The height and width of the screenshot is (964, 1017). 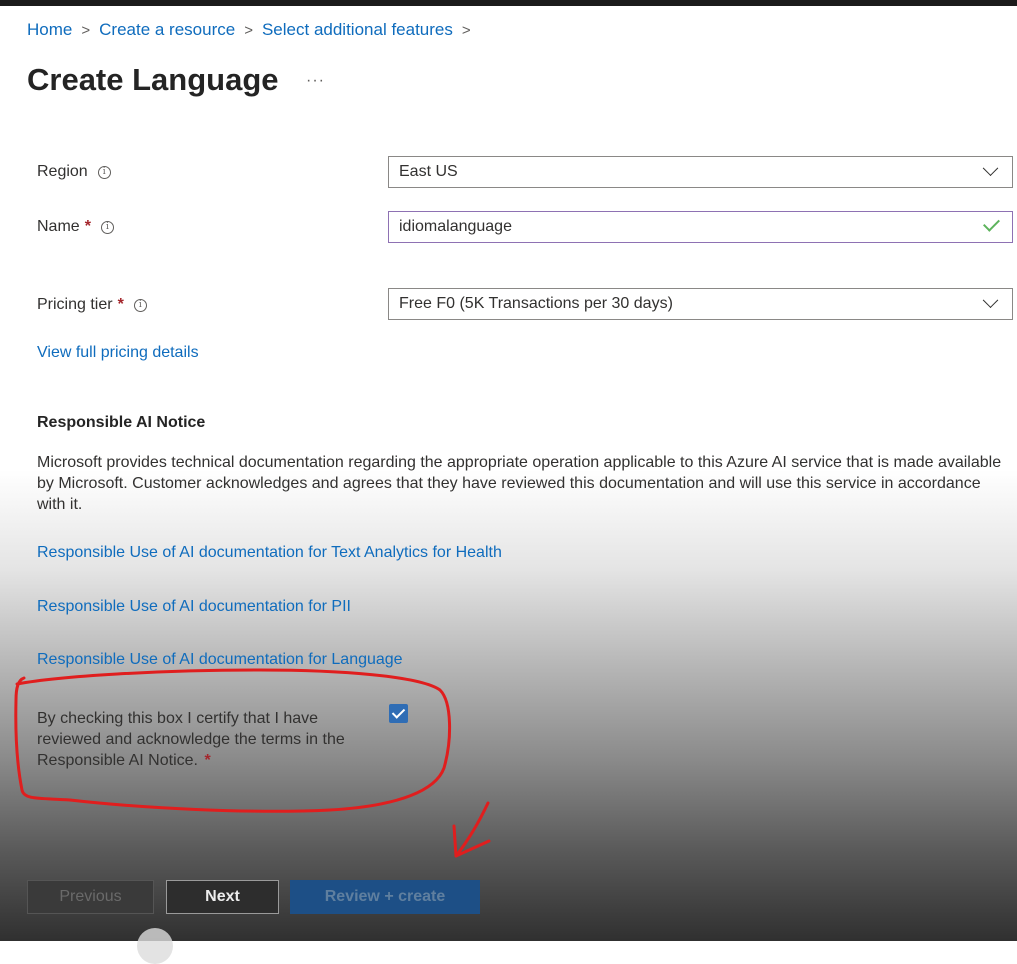 I want to click on breadcrumb-home: Home, so click(x=49, y=30).